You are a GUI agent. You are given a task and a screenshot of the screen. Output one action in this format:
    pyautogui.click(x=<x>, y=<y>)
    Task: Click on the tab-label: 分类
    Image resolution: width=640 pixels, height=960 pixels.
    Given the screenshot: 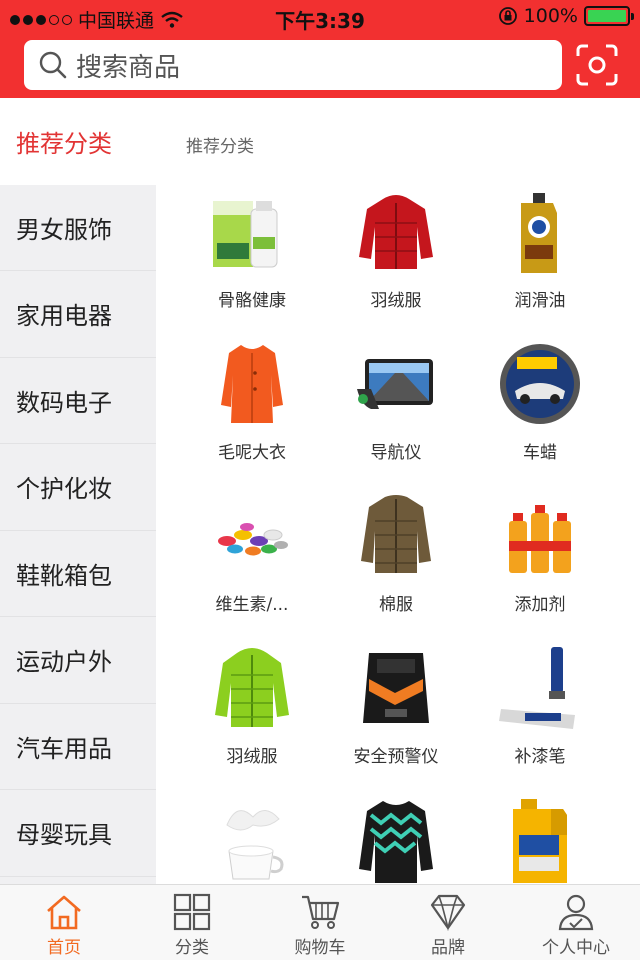 What is the action you would take?
    pyautogui.click(x=192, y=948)
    